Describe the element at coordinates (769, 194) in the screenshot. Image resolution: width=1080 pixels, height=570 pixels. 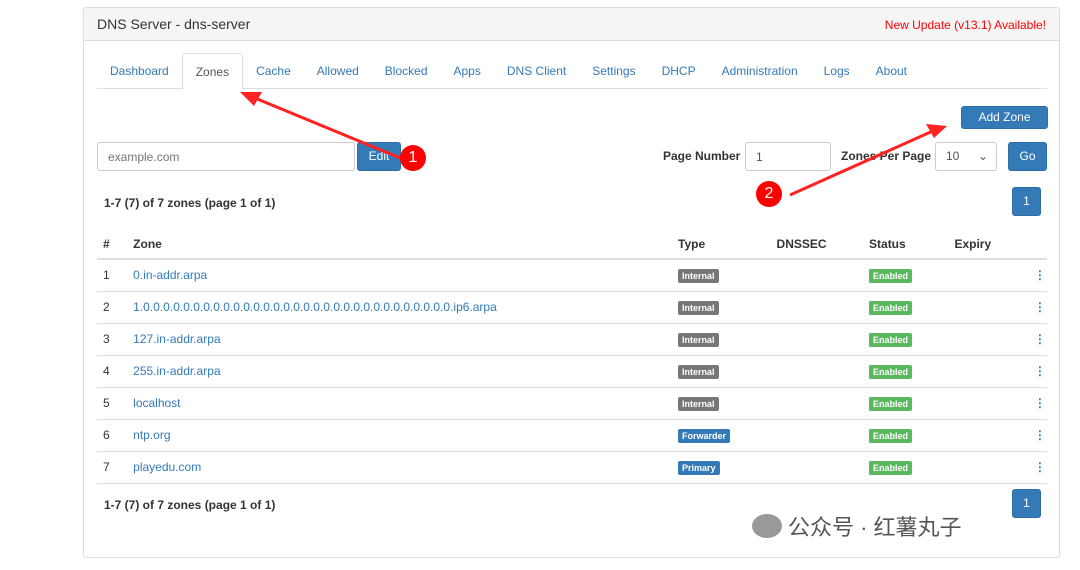
I see `annotation-2: 2` at that location.